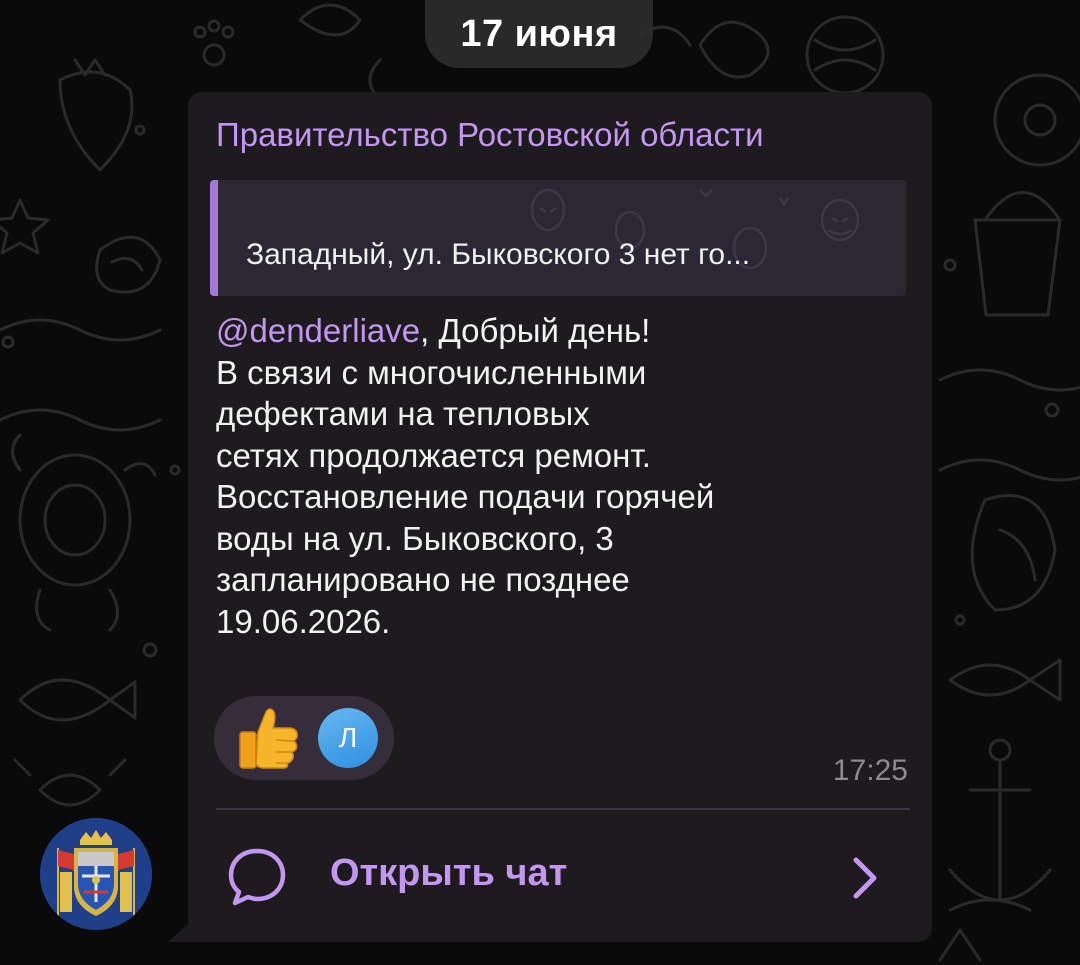 This screenshot has height=965, width=1080. I want to click on message-line: запланировано не позднее, so click(423, 579).